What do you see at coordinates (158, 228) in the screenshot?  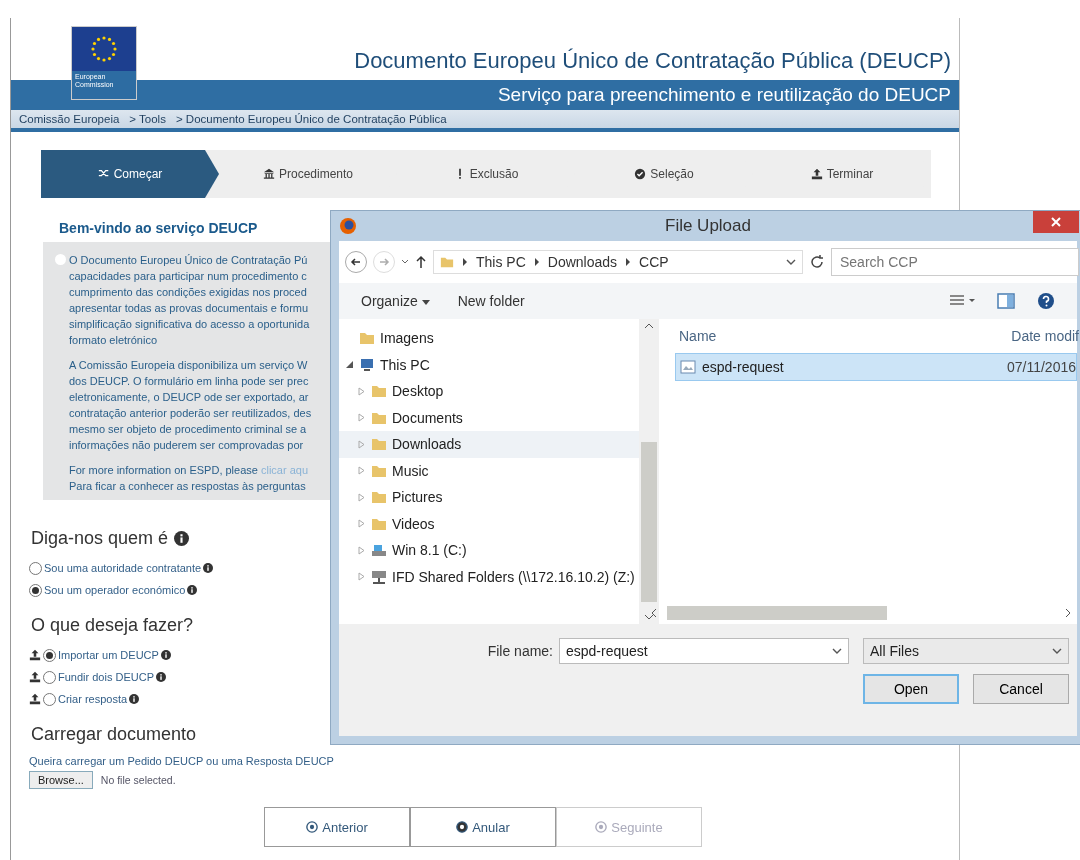 I see `welcome-heading: Bem-vindo ao serviço DEUCP` at bounding box center [158, 228].